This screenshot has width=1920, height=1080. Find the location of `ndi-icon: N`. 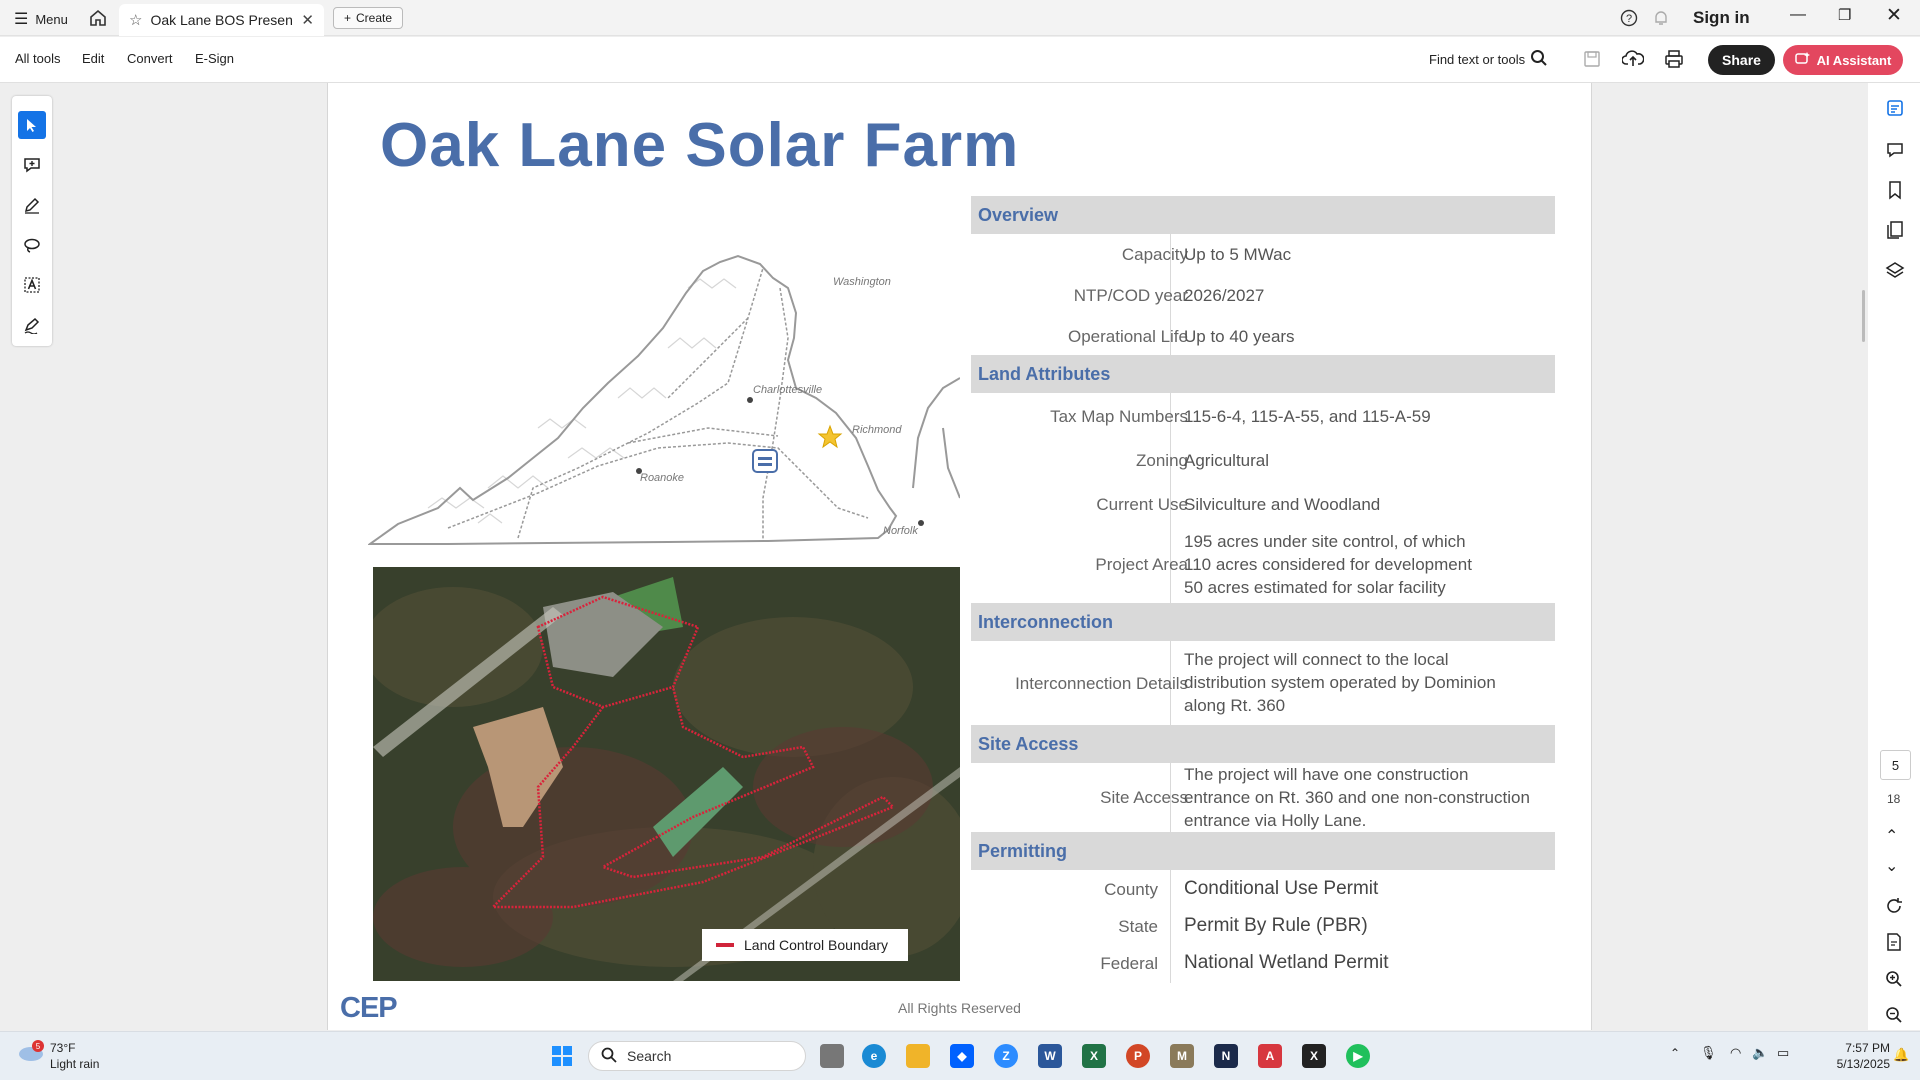

ndi-icon: N is located at coordinates (1226, 1056).